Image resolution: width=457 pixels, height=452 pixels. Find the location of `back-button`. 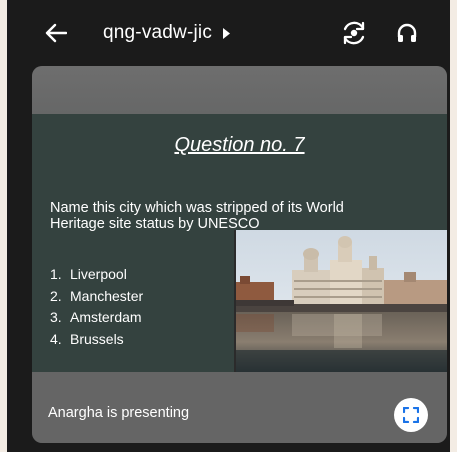

back-button is located at coordinates (56, 33).